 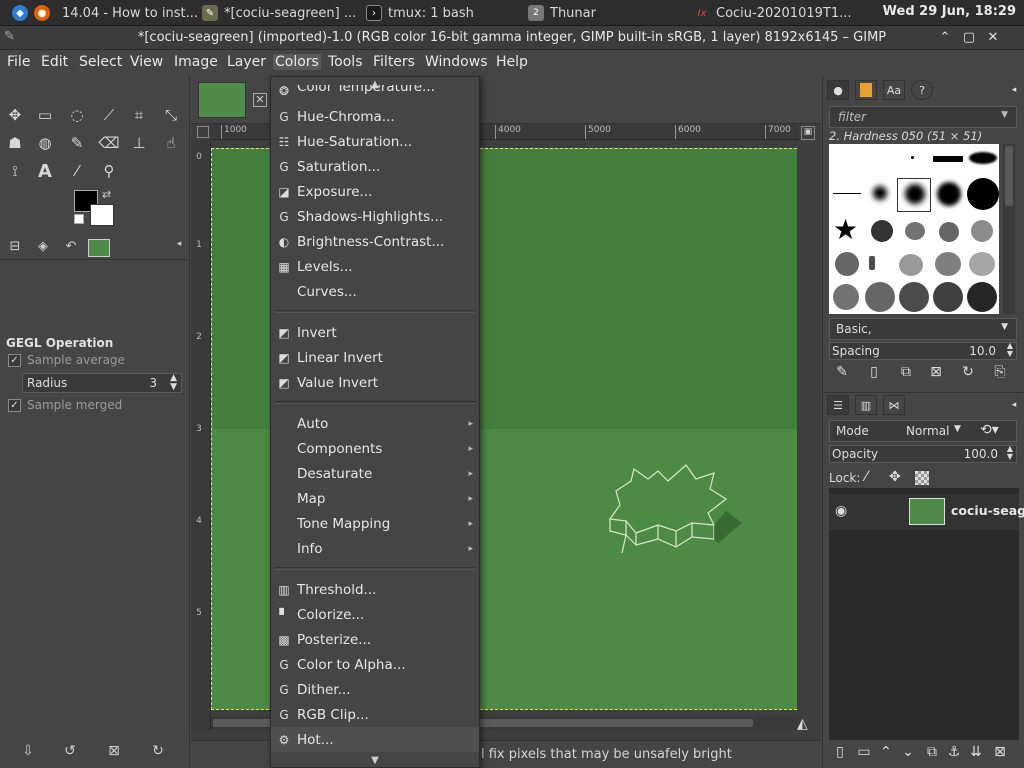 What do you see at coordinates (77, 171) in the screenshot?
I see `color-picker-tool-icon: ⁄` at bounding box center [77, 171].